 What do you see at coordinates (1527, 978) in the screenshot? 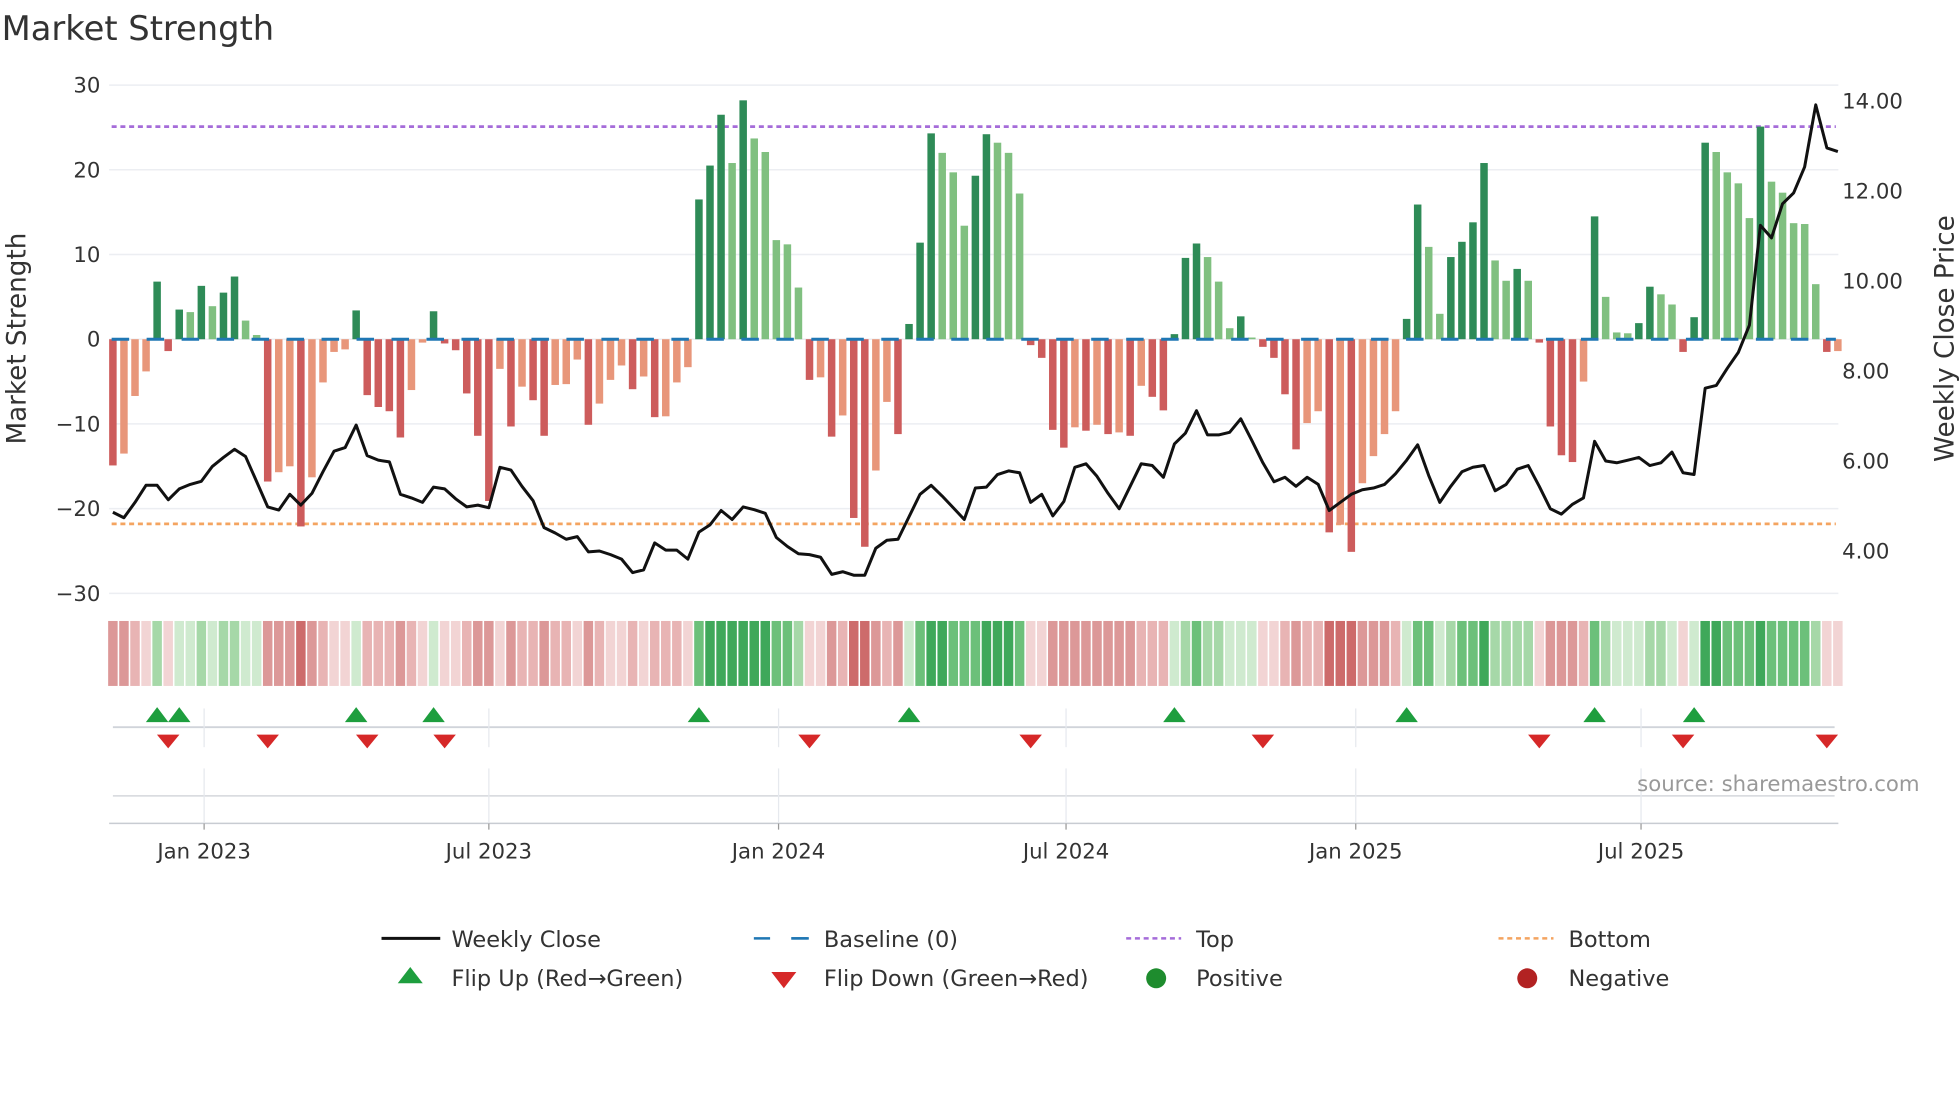
I see `circle-red-icon` at bounding box center [1527, 978].